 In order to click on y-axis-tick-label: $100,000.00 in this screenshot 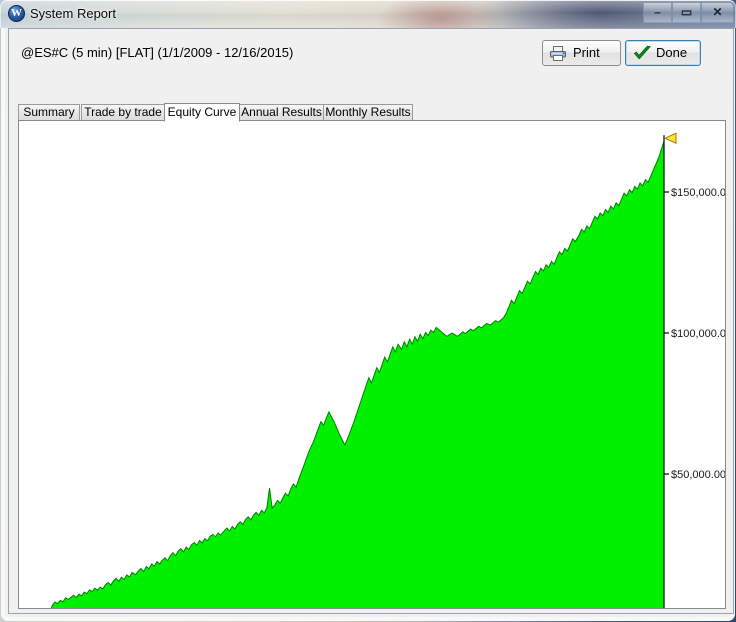, I will do `click(698, 334)`.